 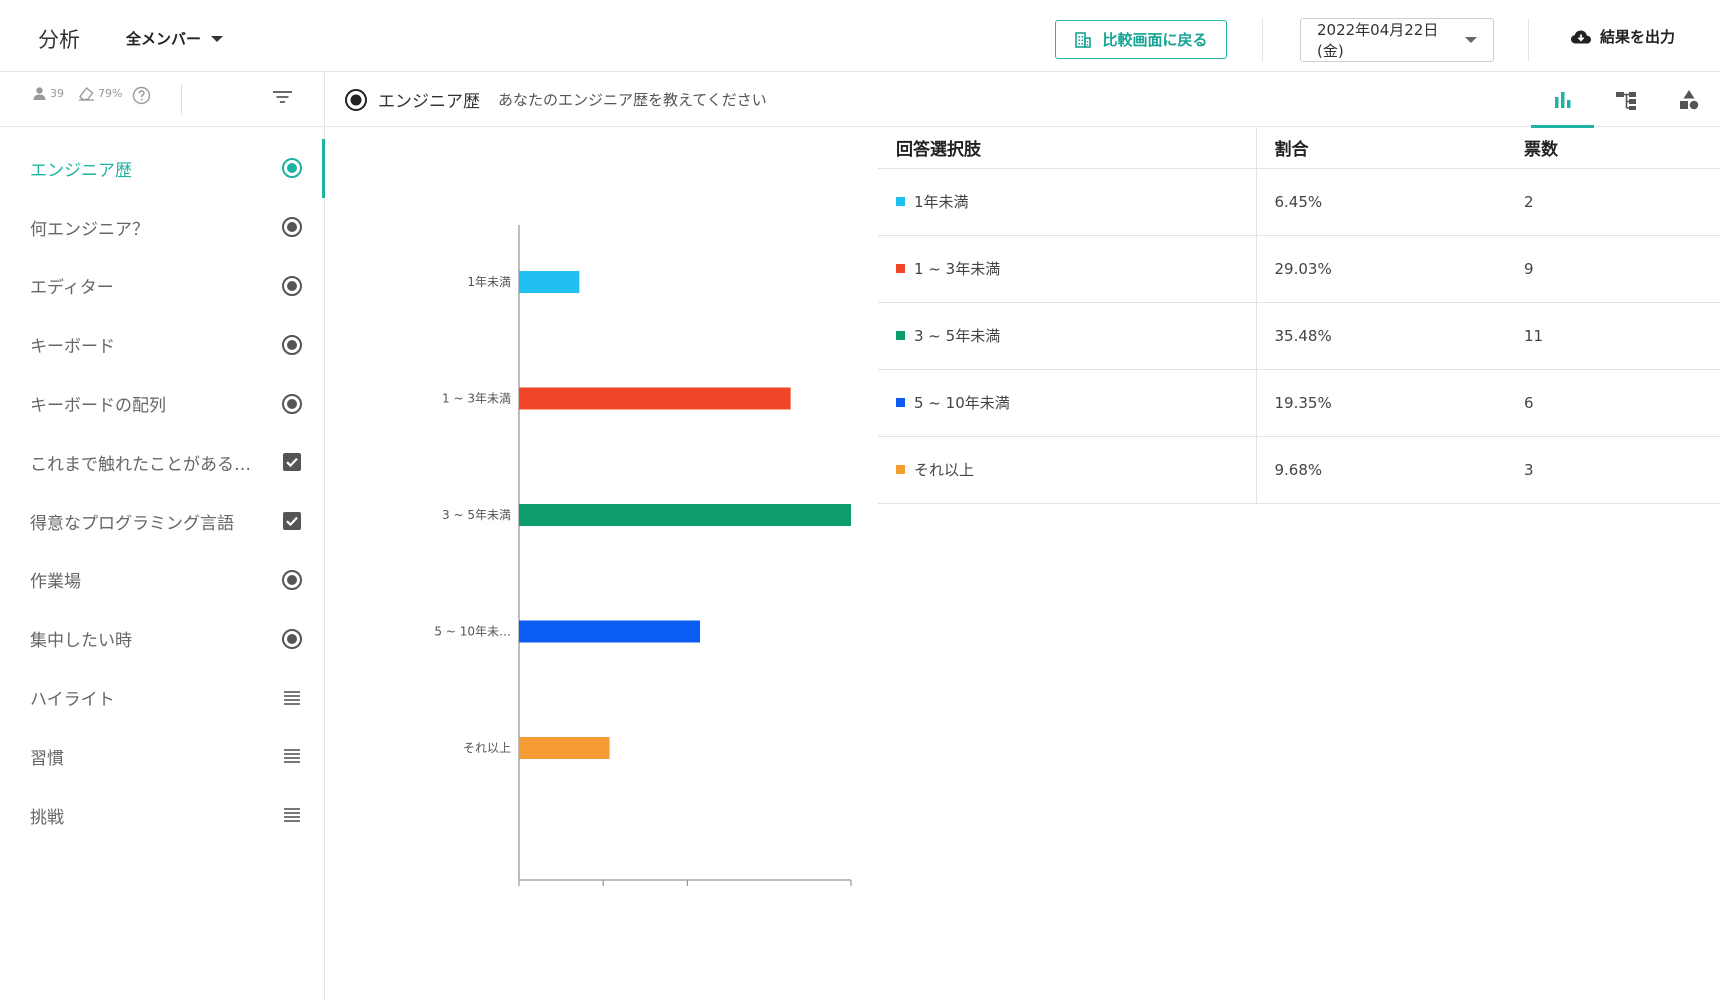 What do you see at coordinates (476, 515) in the screenshot?
I see `y-tick-label: 3 ~ 5年未満` at bounding box center [476, 515].